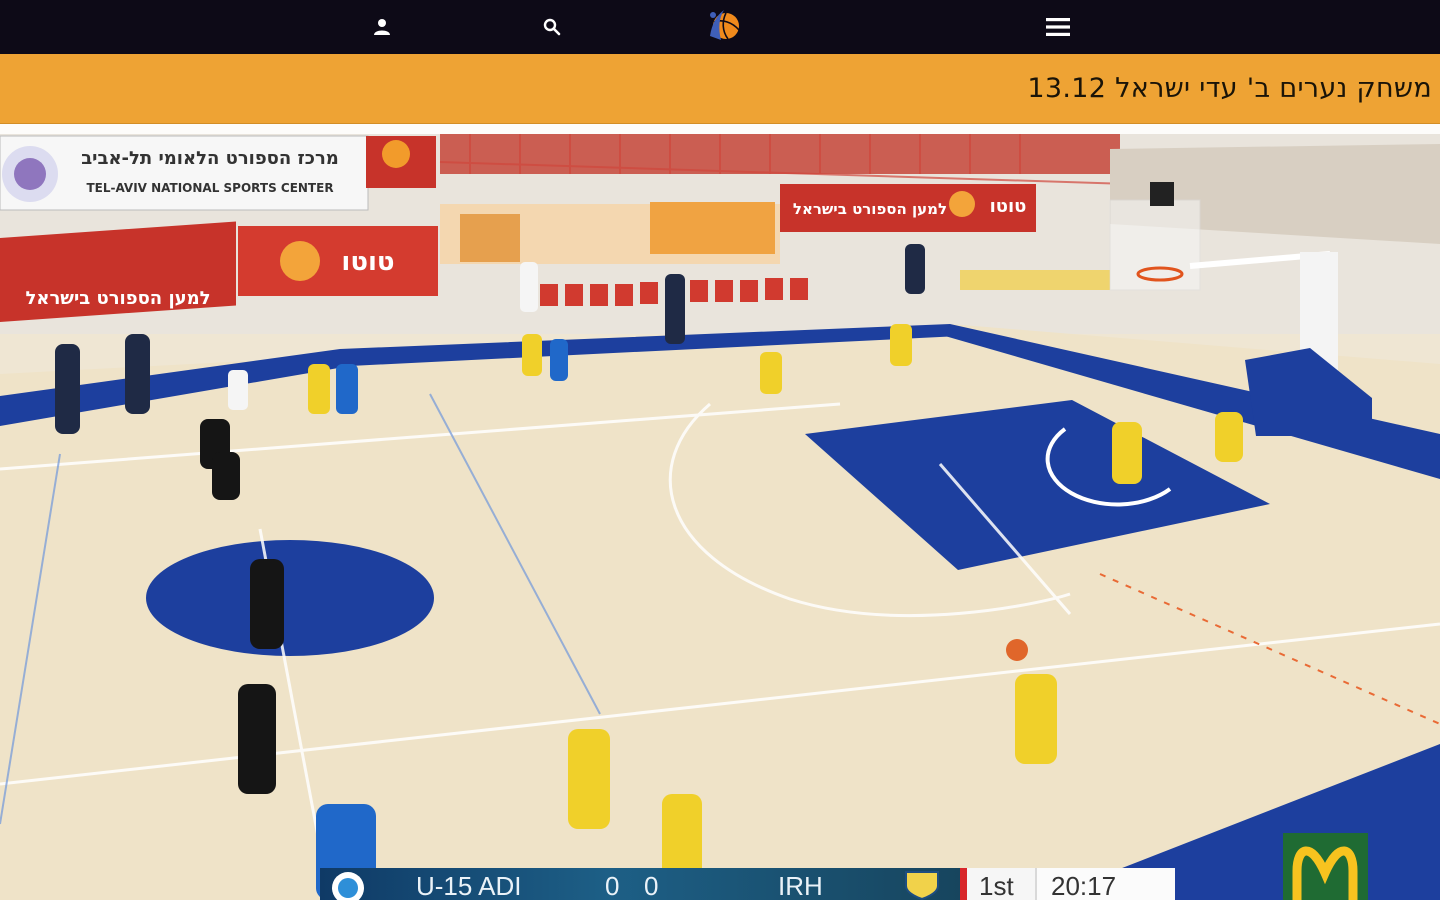  What do you see at coordinates (651, 885) in the screenshot?
I see `away-team-score: 0` at bounding box center [651, 885].